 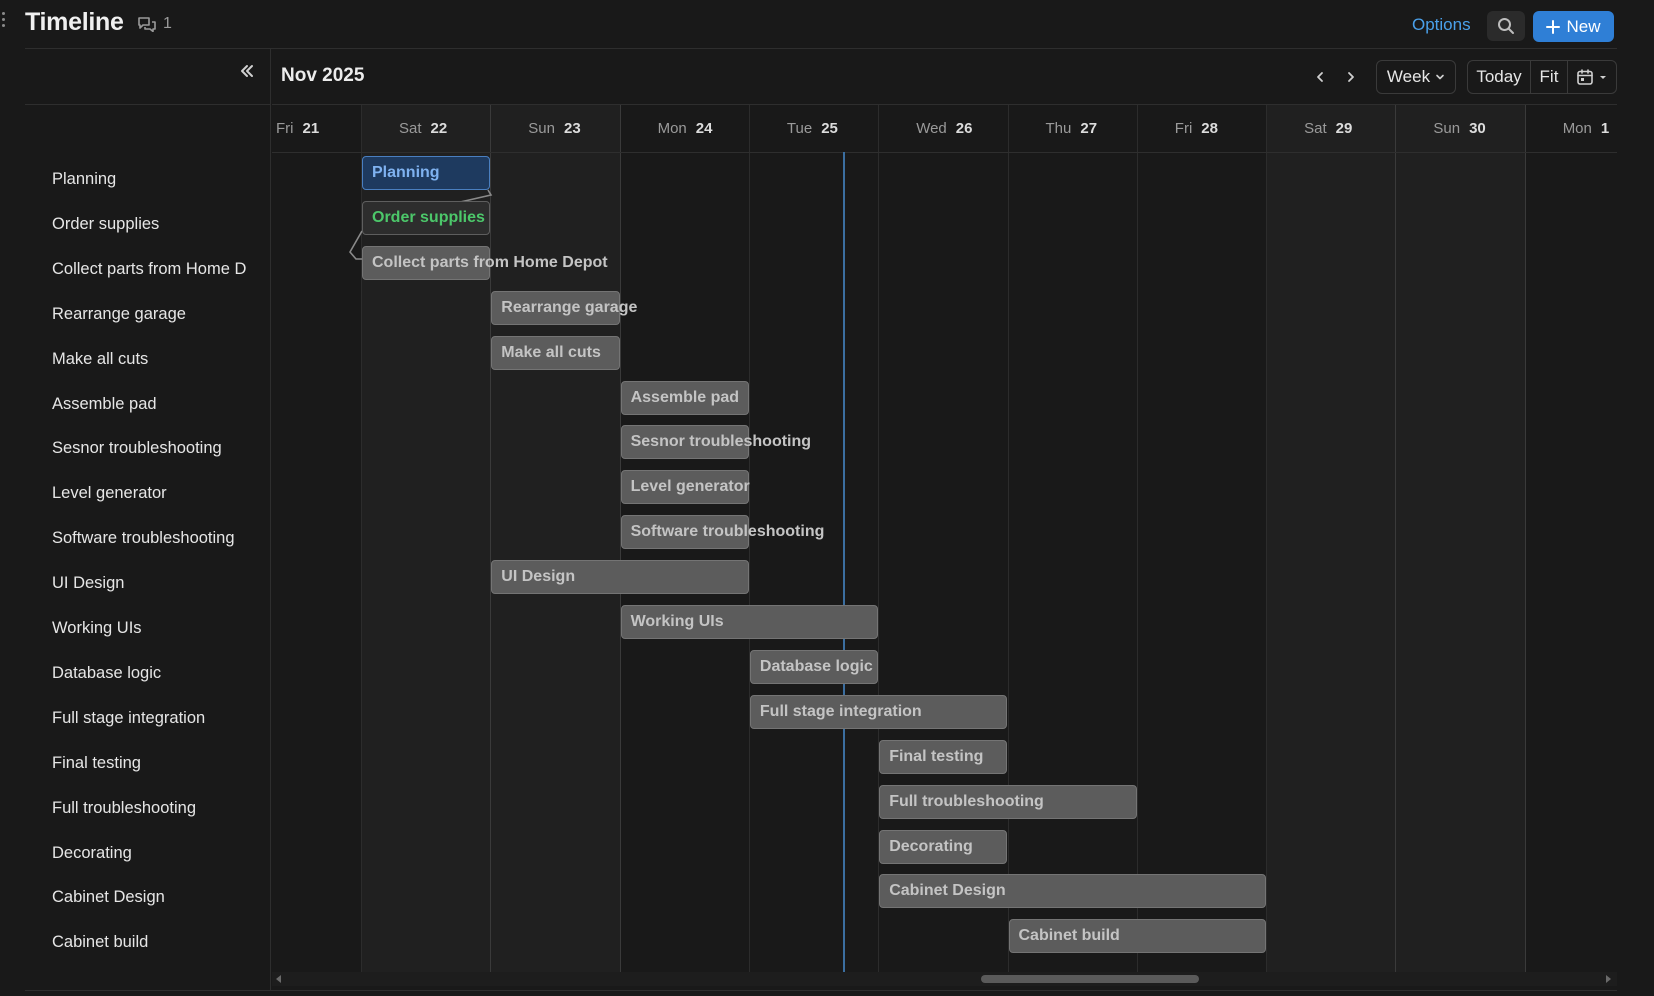 What do you see at coordinates (154, 942) in the screenshot?
I see `task-row-label: Cabinet build` at bounding box center [154, 942].